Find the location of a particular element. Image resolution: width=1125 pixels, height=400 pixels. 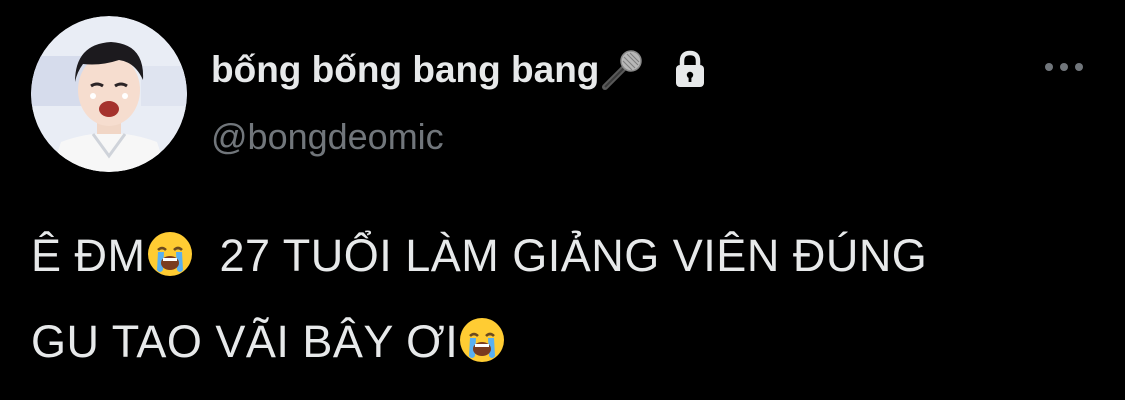

avatar-image is located at coordinates (109, 94).